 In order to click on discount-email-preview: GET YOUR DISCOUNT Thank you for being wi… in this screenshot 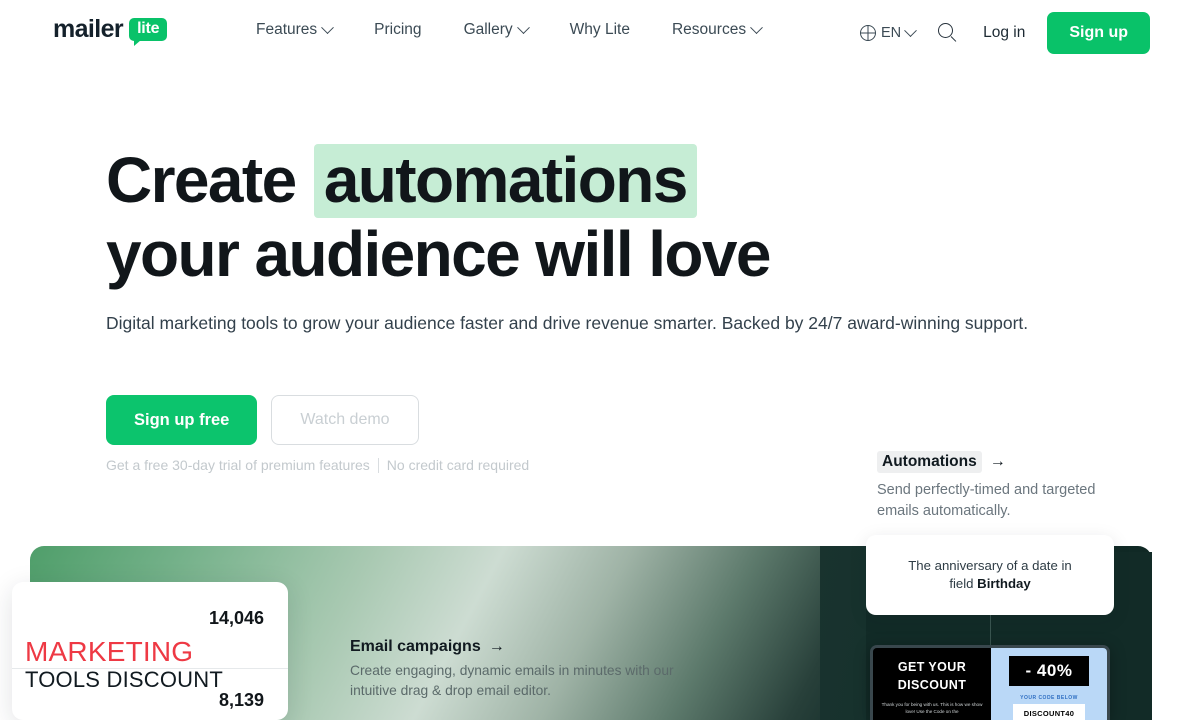, I will do `click(990, 682)`.